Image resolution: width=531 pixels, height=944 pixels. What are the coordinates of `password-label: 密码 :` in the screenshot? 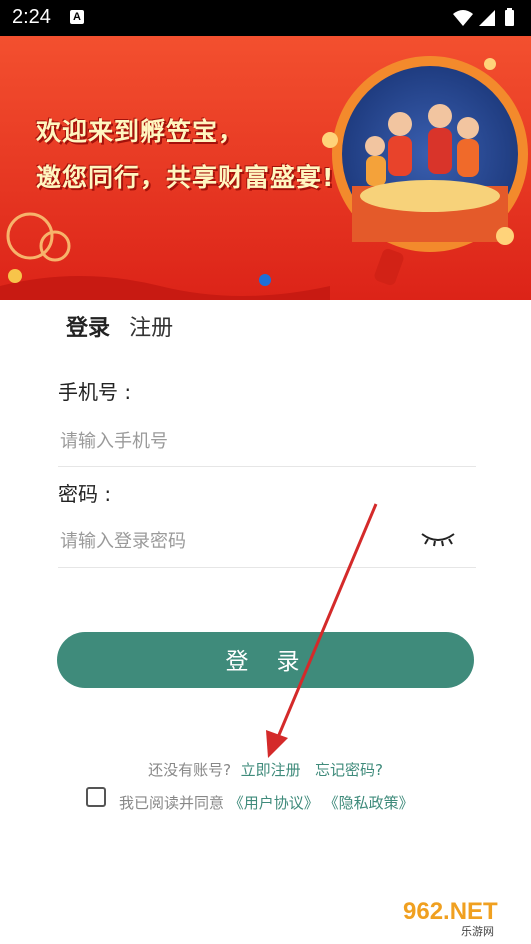 It's located at (85, 494).